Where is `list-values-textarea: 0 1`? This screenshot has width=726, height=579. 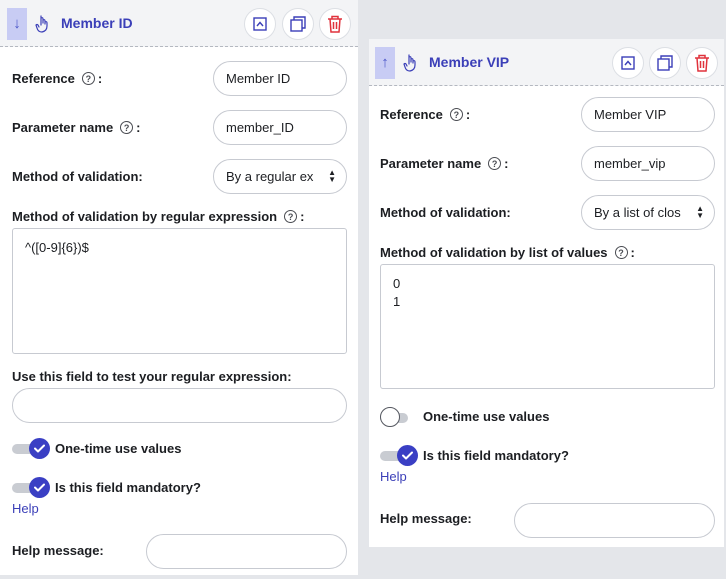 list-values-textarea: 0 1 is located at coordinates (547, 326).